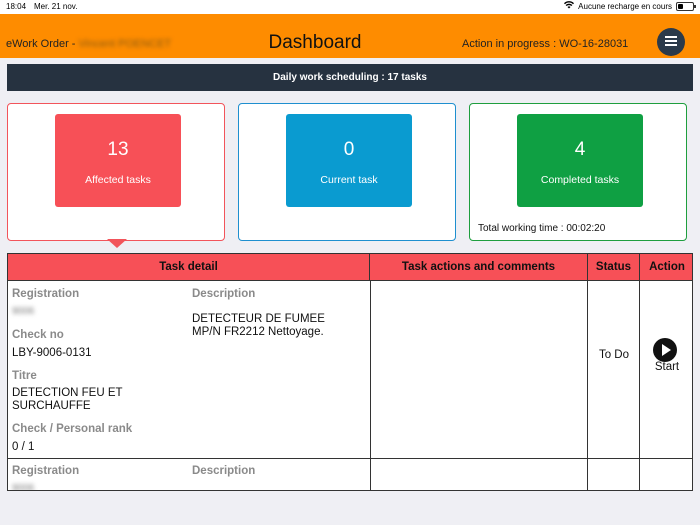  What do you see at coordinates (23, 447) in the screenshot?
I see `rank-value: 0 / 1` at bounding box center [23, 447].